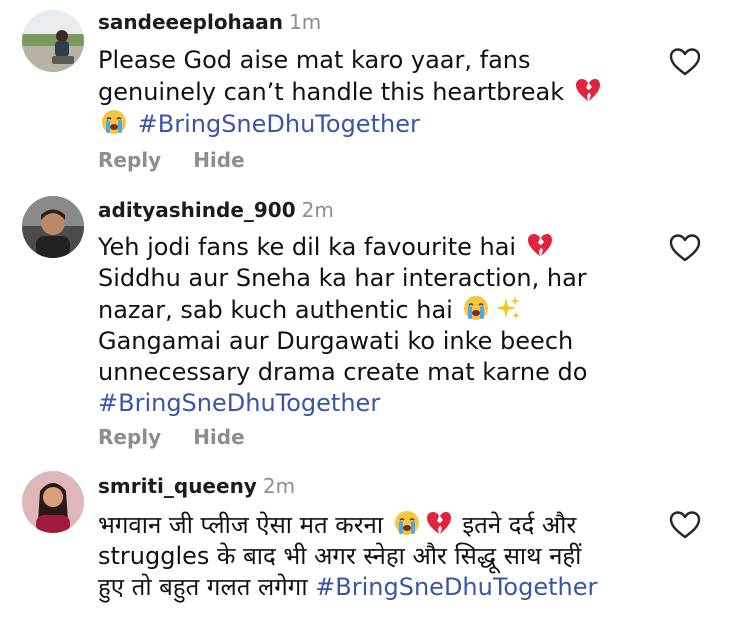  I want to click on comment-line-wrap: genuinely can’t handle this heartbreak, so click(368, 92).